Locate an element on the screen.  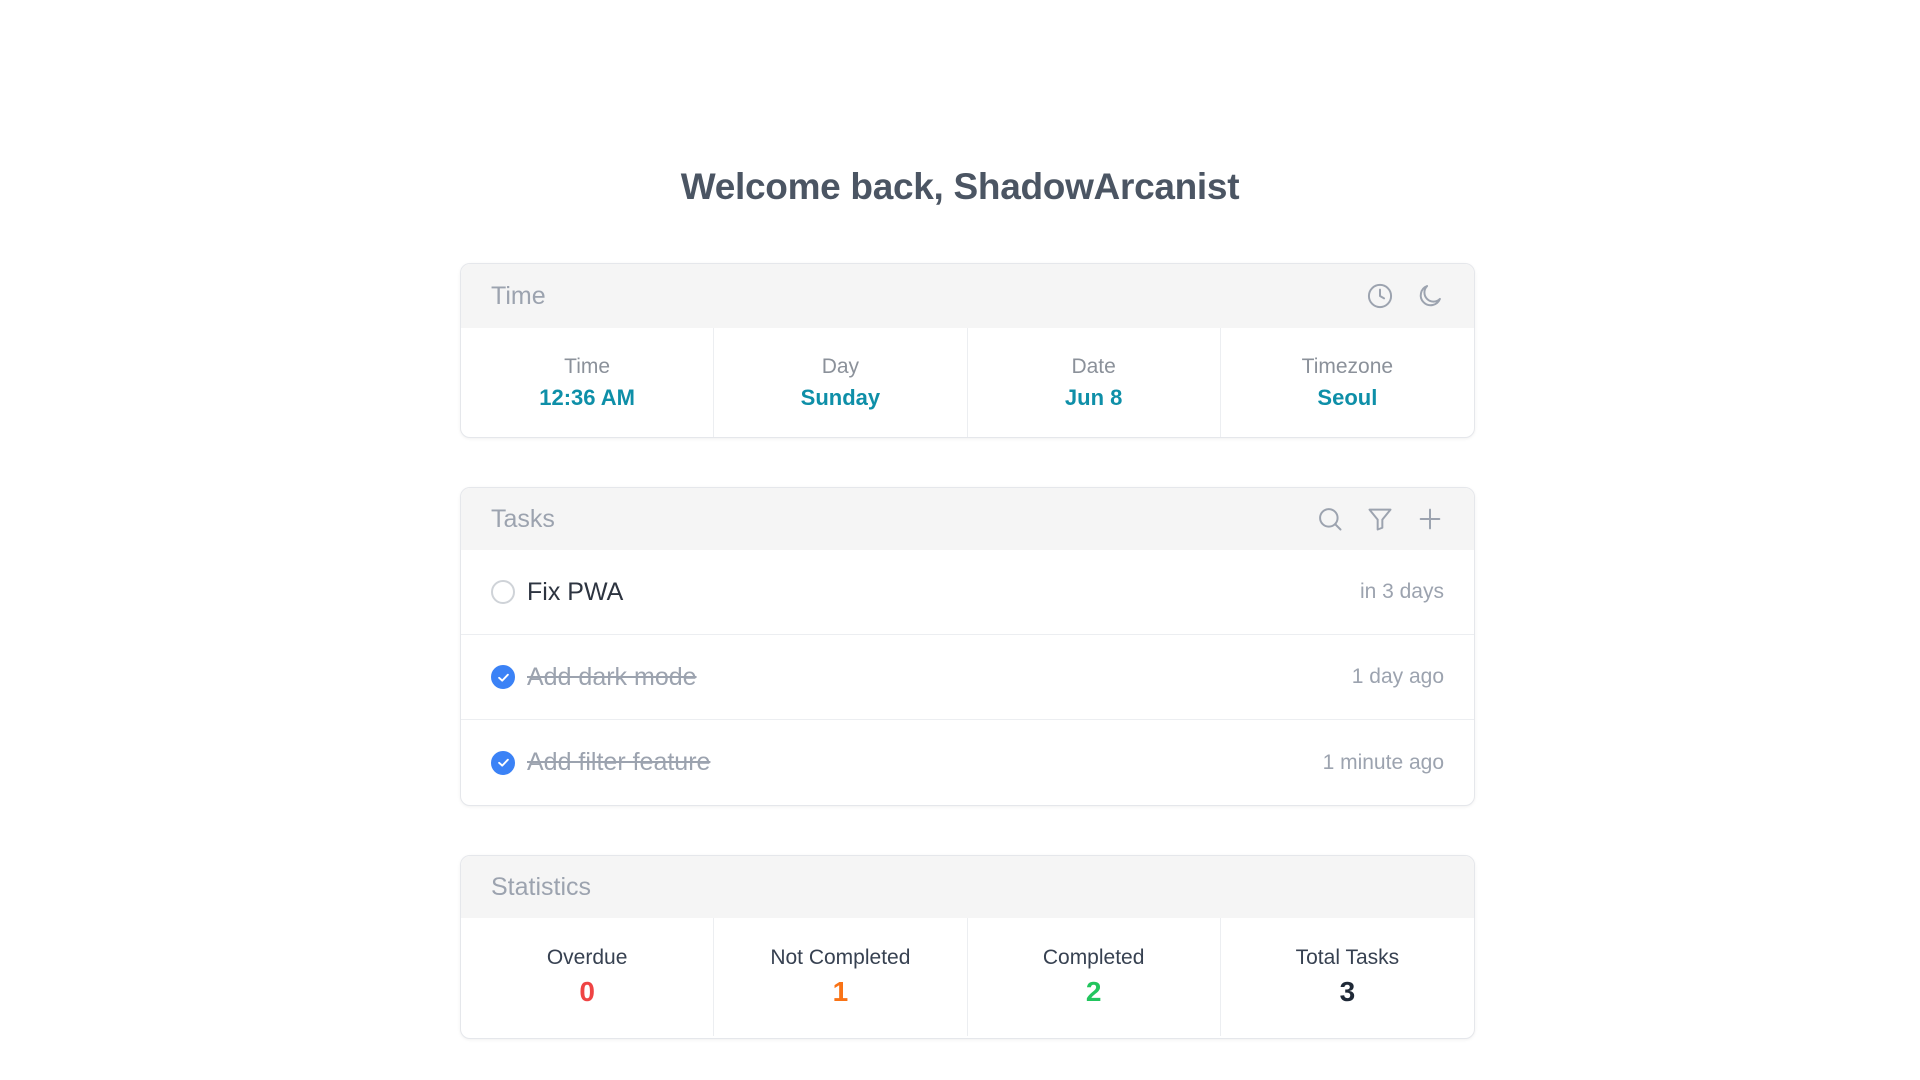
tasks-card-actions is located at coordinates (1380, 519).